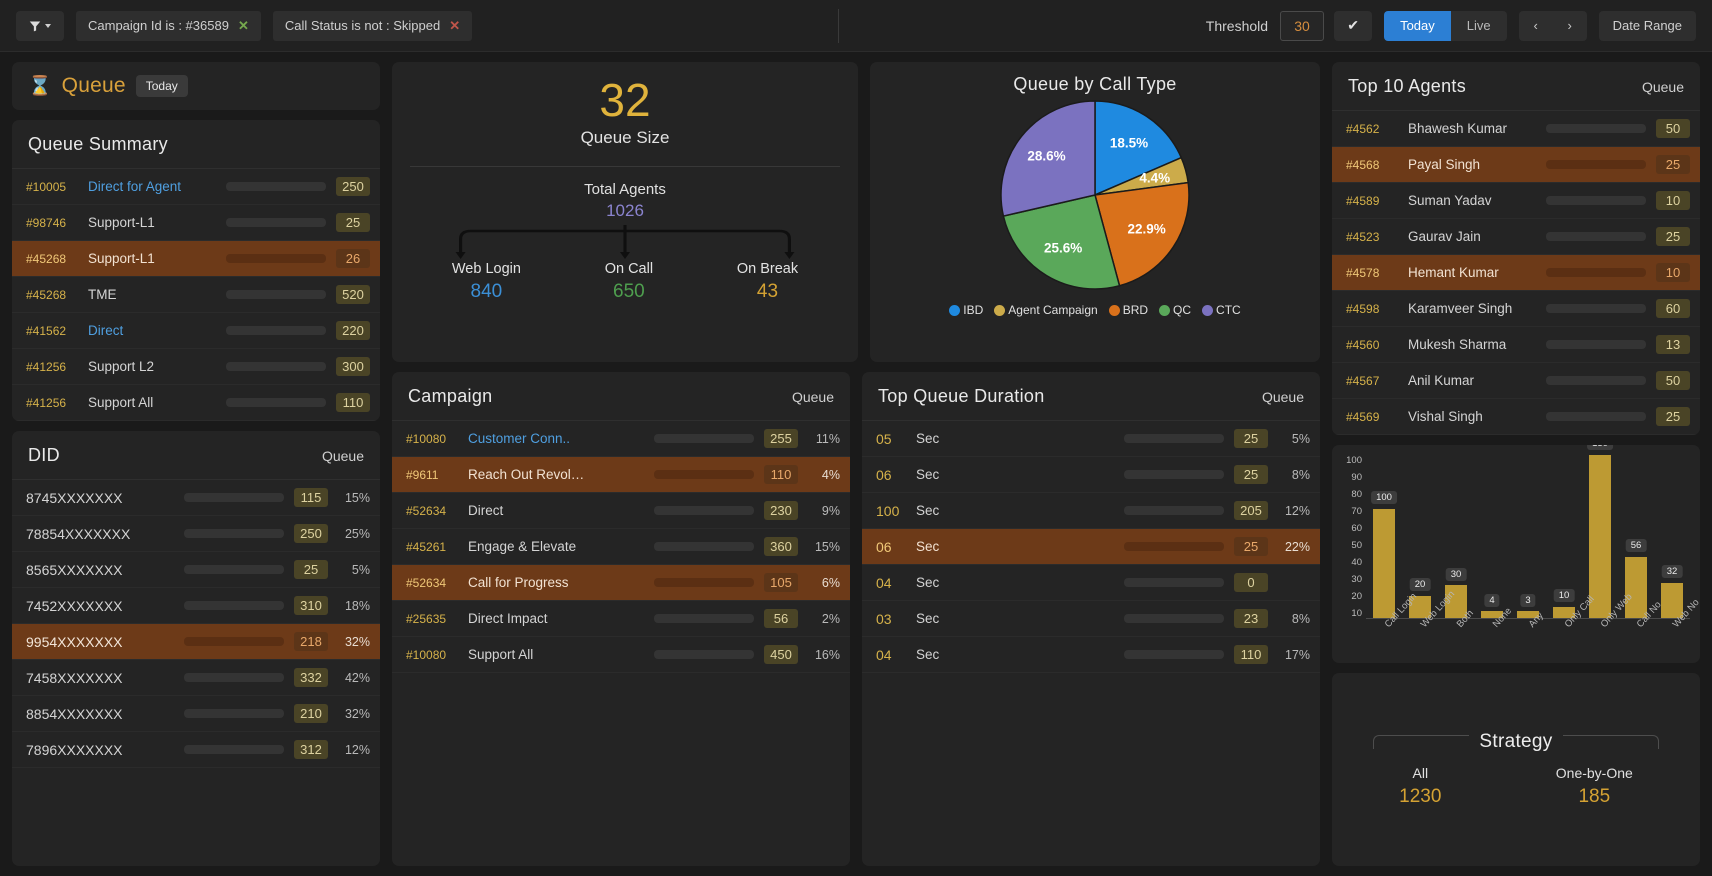 This screenshot has height=876, width=1712. What do you see at coordinates (621, 619) in the screenshot?
I see `table-row: #25635 Direct Impact 56 2%` at bounding box center [621, 619].